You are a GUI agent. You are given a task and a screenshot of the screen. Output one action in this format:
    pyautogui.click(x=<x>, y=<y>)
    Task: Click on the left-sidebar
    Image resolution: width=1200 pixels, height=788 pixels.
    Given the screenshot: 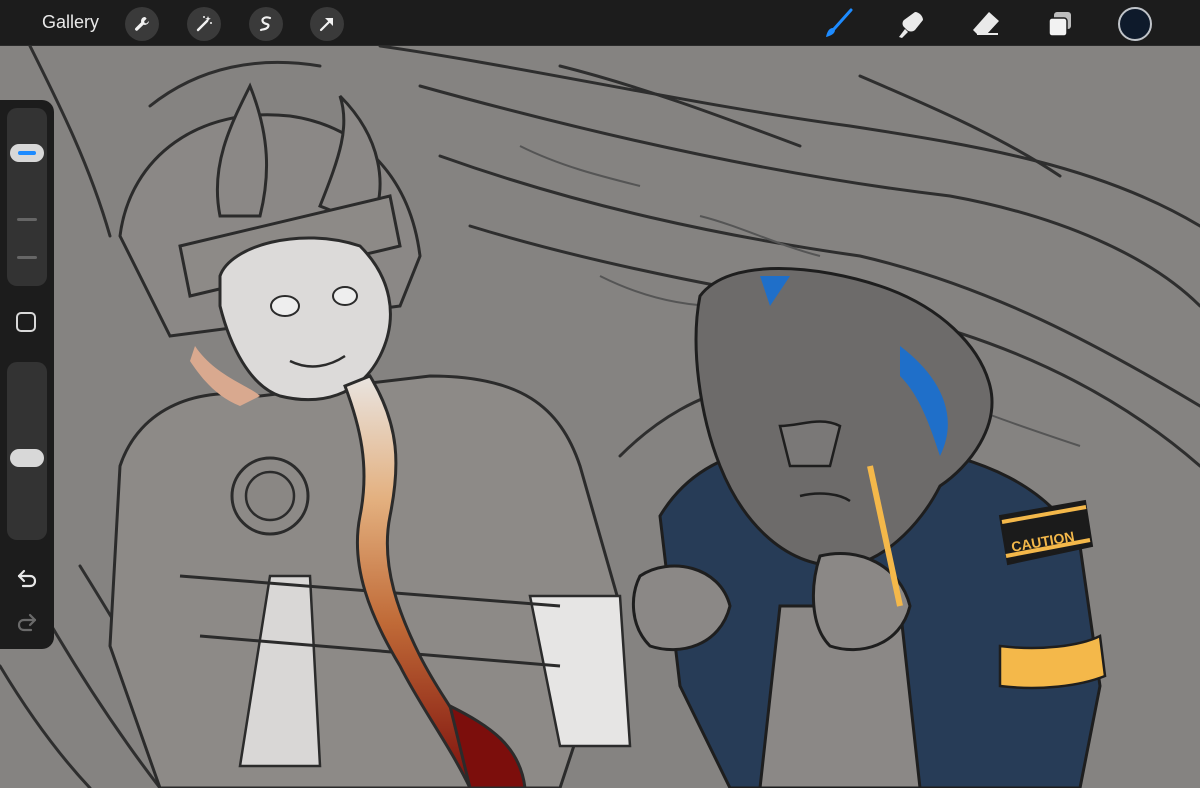 What is the action you would take?
    pyautogui.click(x=27, y=374)
    